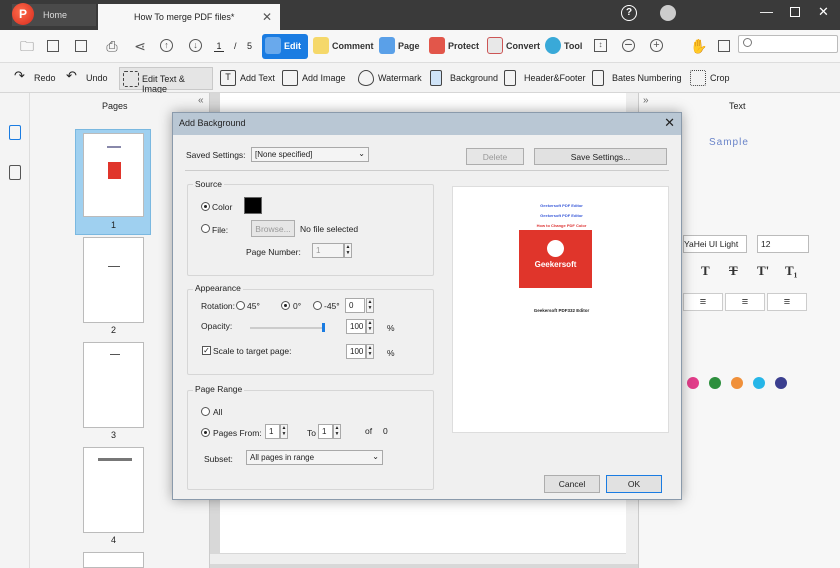 The height and width of the screenshot is (568, 840). What do you see at coordinates (791, 271) in the screenshot?
I see `subscript-icon: T₁` at bounding box center [791, 271].